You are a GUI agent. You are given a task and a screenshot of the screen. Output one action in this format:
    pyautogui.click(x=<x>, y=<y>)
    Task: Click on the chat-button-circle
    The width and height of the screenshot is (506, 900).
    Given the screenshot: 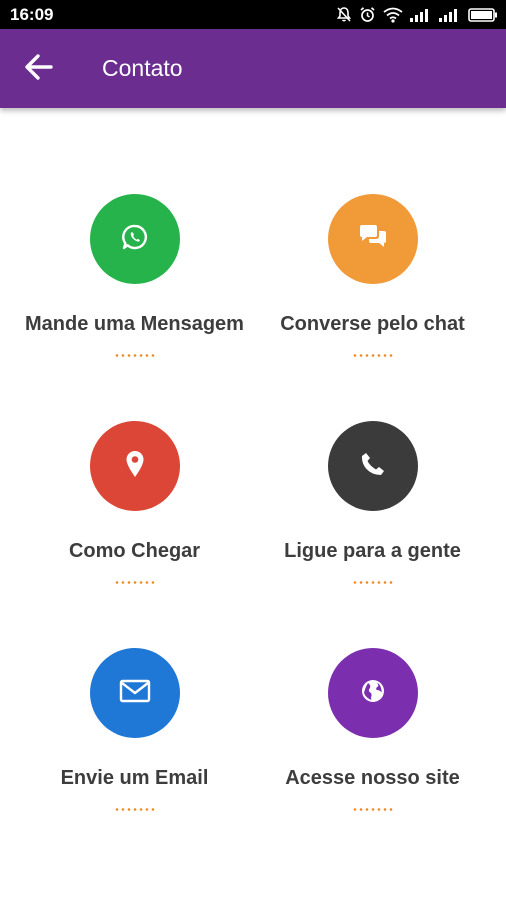 What is the action you would take?
    pyautogui.click(x=372, y=239)
    